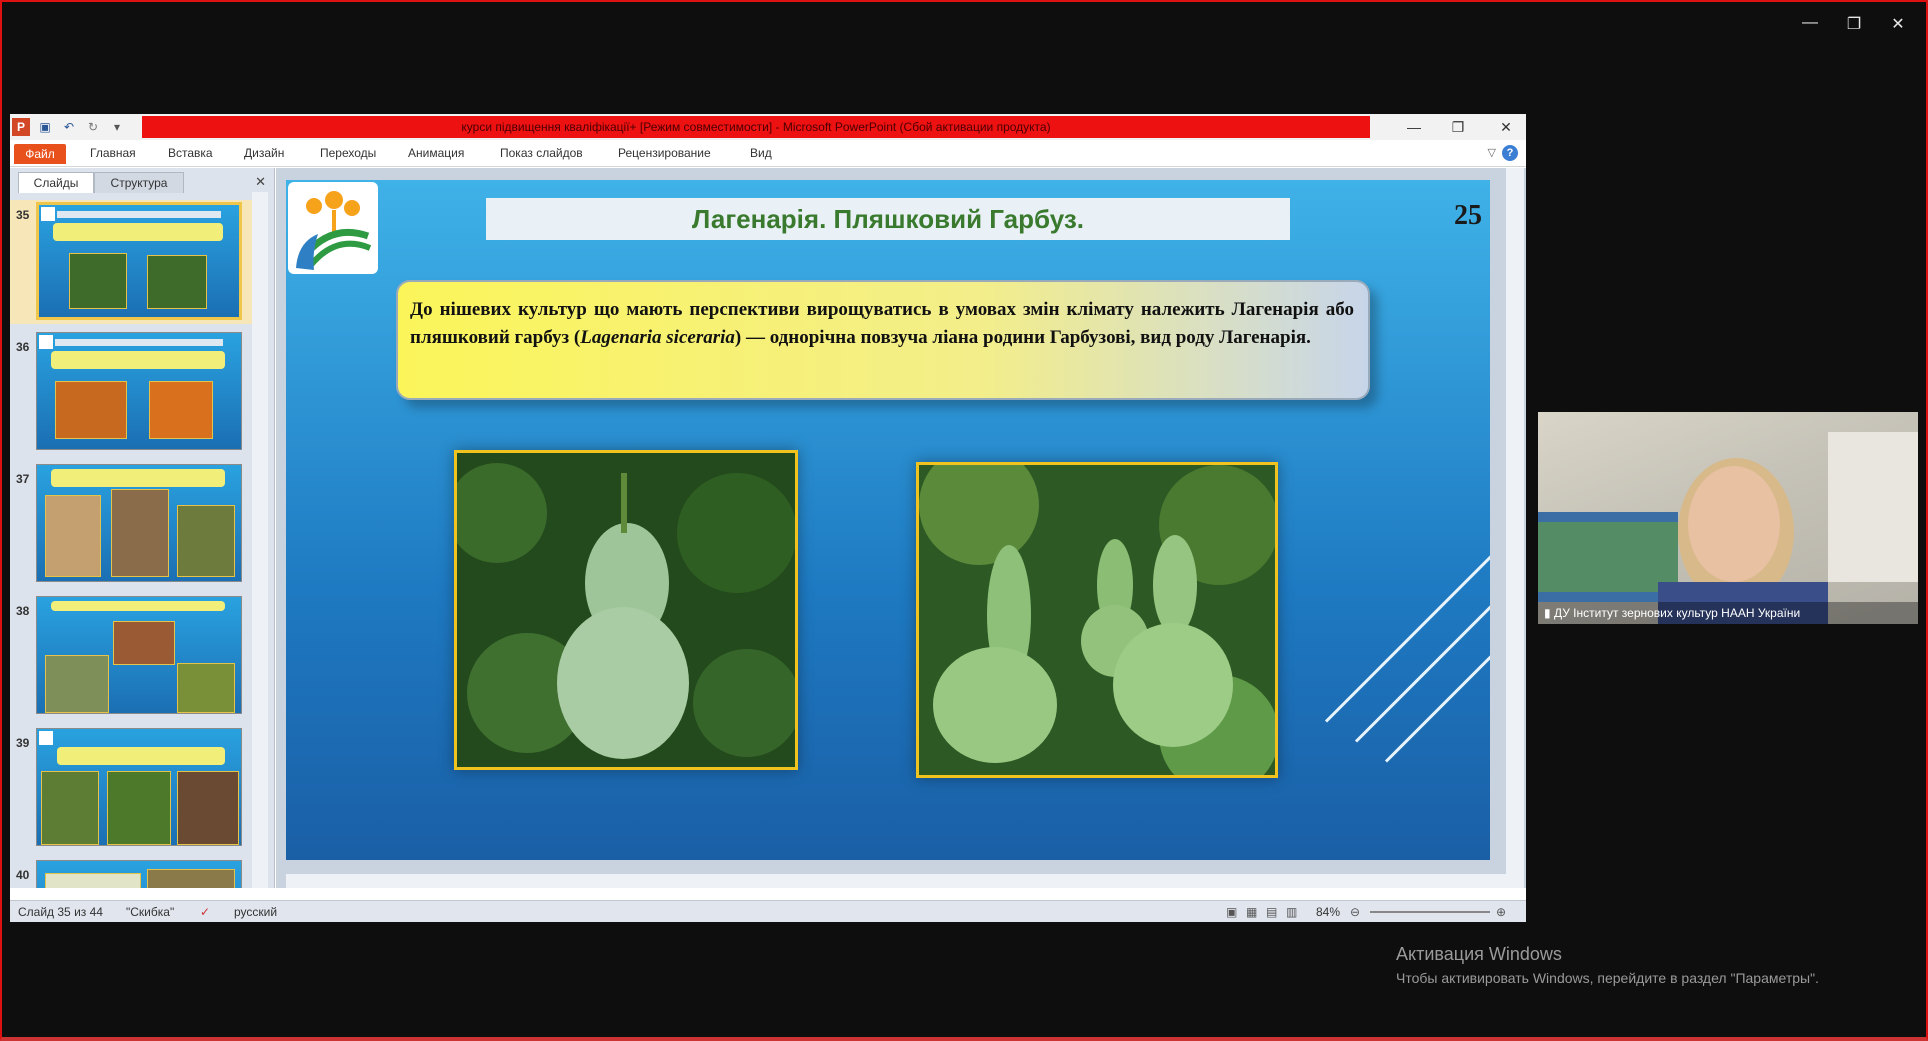  Describe the element at coordinates (190, 153) in the screenshot. I see `tab-insert: Вставка` at that location.